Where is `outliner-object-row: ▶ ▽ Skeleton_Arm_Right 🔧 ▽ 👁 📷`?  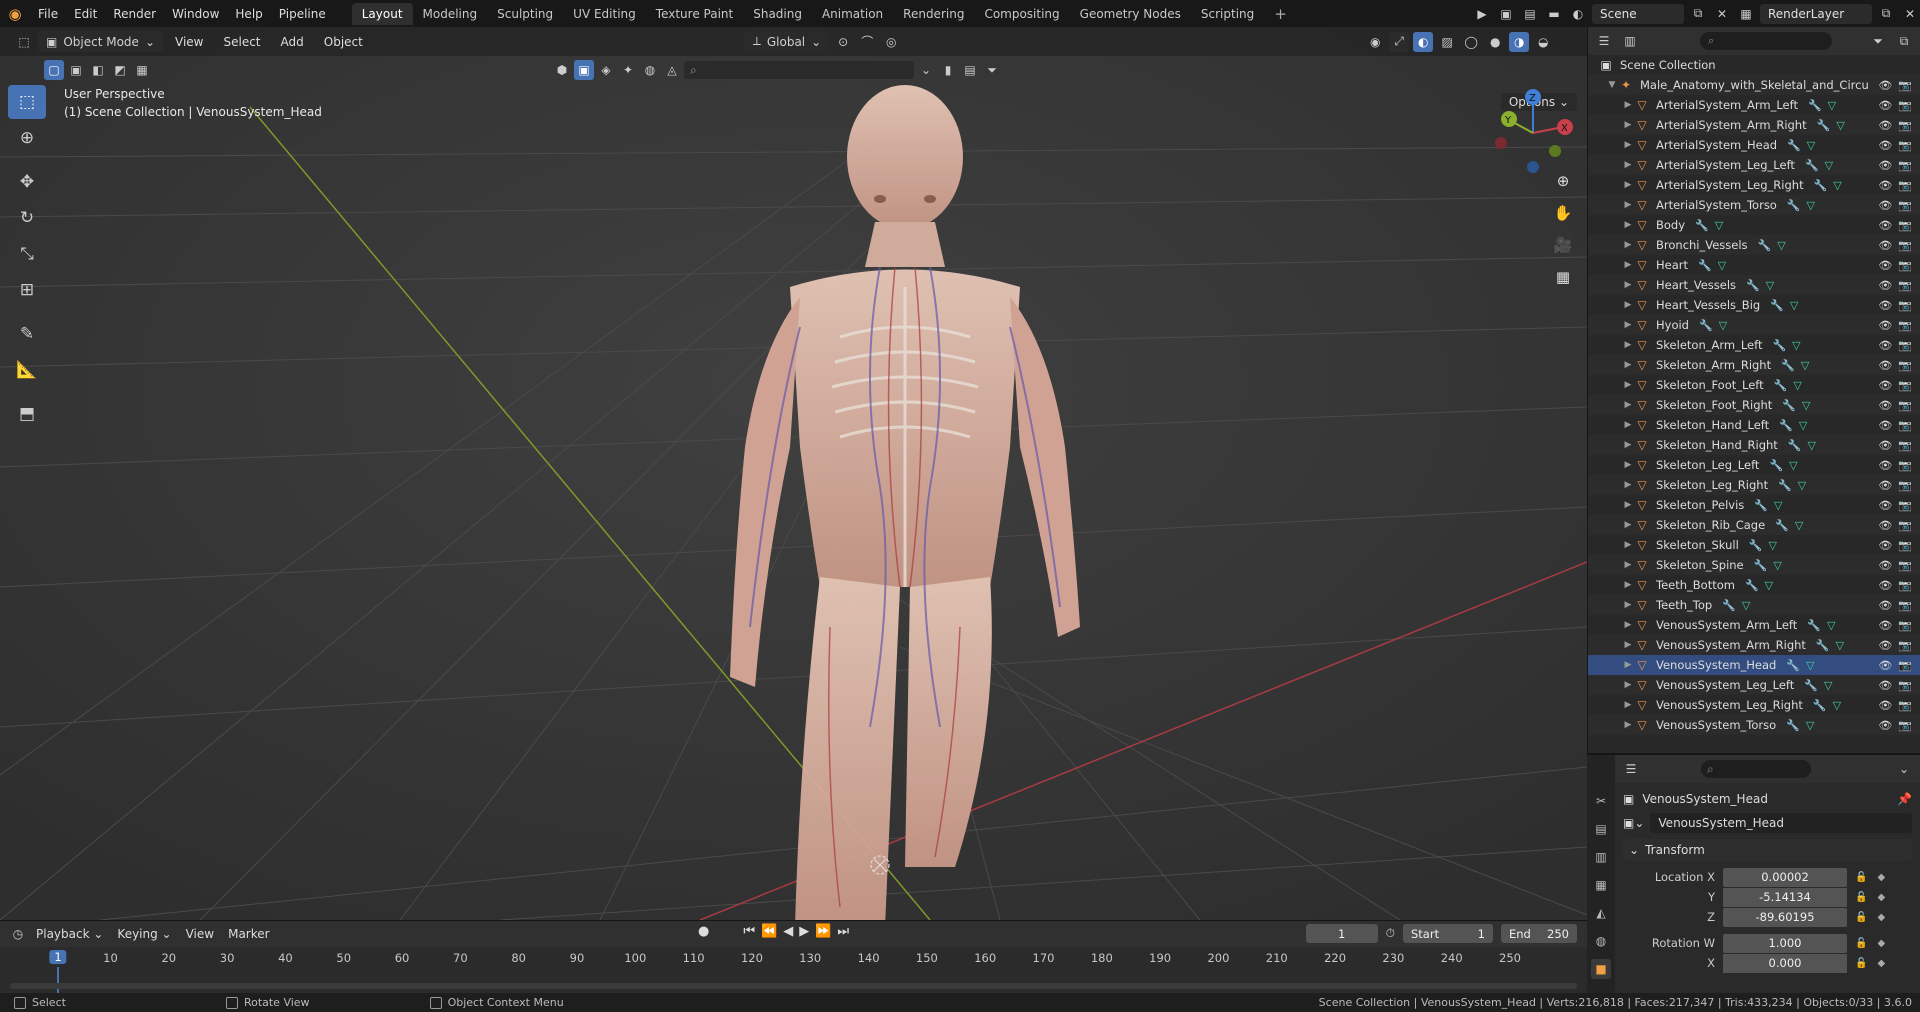 outliner-object-row: ▶ ▽ Skeleton_Arm_Right 🔧 ▽ 👁 📷 is located at coordinates (1754, 365).